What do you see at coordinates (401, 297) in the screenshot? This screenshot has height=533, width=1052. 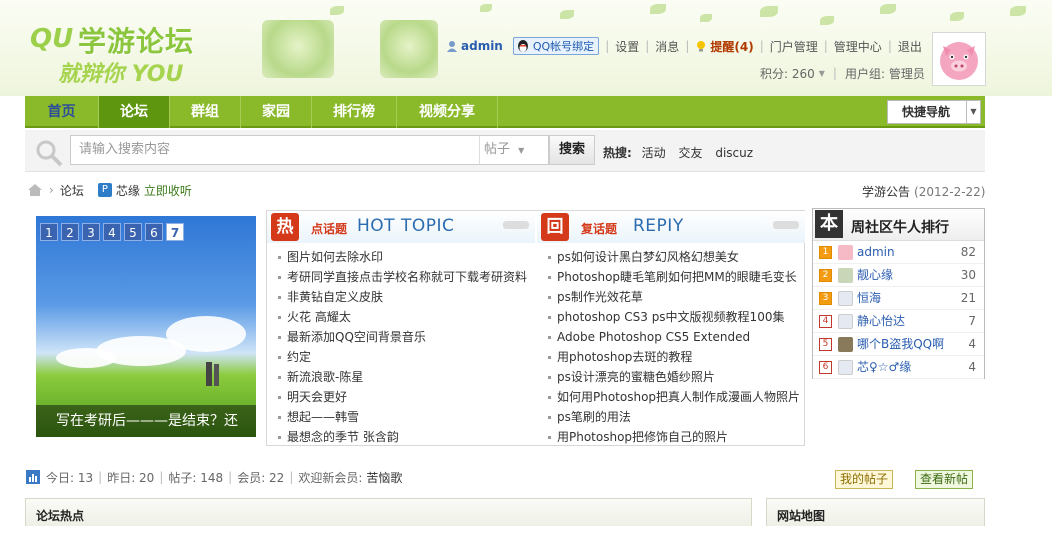 I see `list-item: 非黄钻自定义皮肤` at bounding box center [401, 297].